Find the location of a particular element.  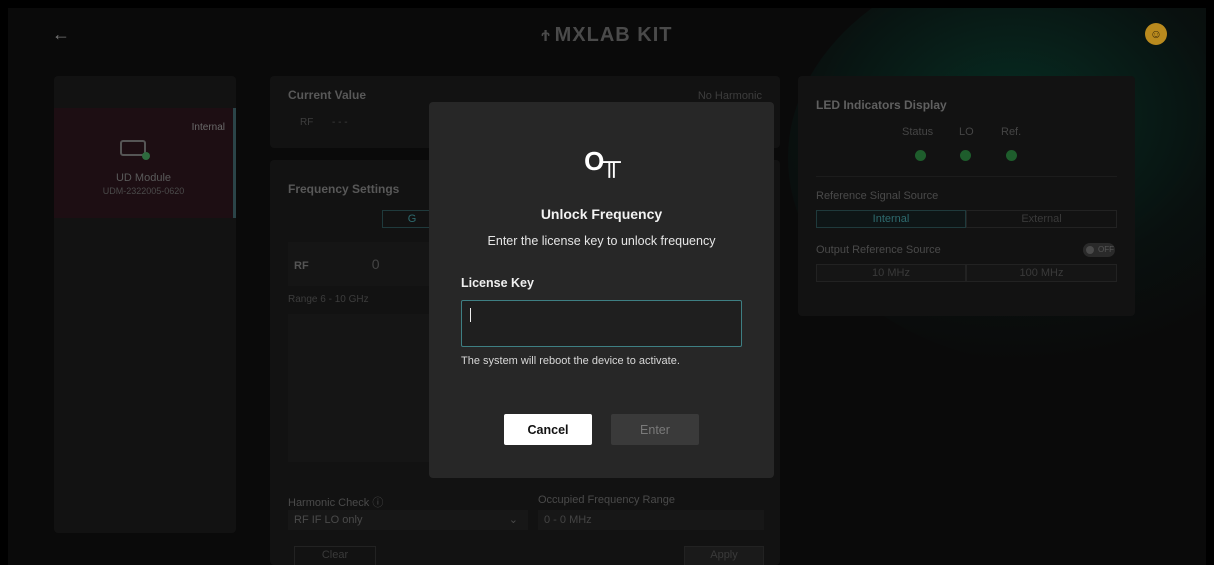

cancel-button: Cancel is located at coordinates (548, 429).